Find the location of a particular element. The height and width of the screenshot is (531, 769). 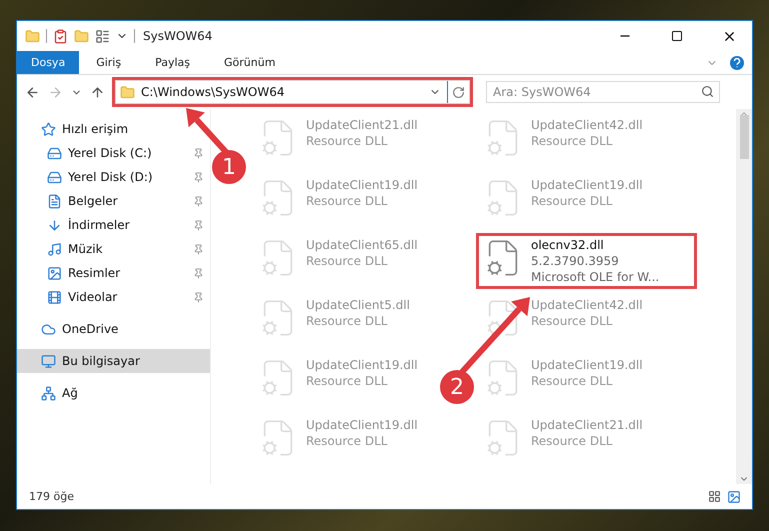

refresh-icon is located at coordinates (458, 92).